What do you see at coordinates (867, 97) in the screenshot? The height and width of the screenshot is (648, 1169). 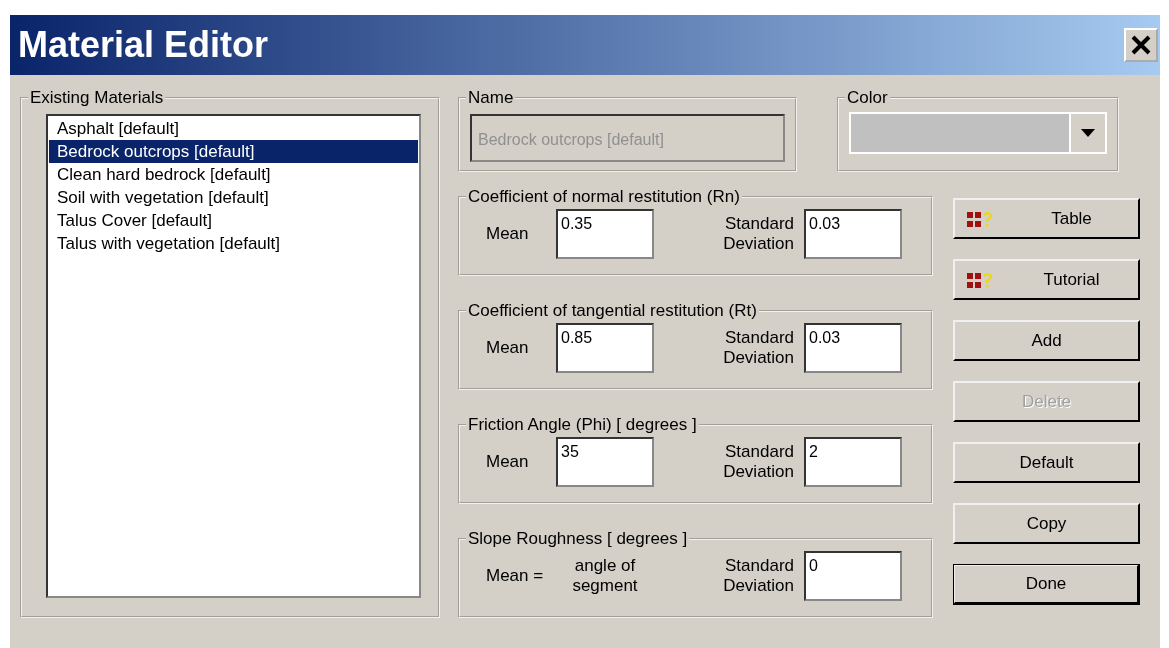 I see `group-label: Color` at bounding box center [867, 97].